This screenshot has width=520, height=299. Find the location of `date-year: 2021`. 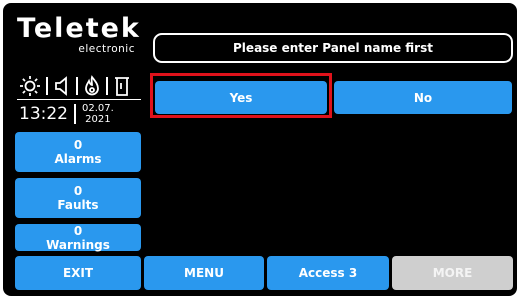

date-year: 2021 is located at coordinates (98, 119).